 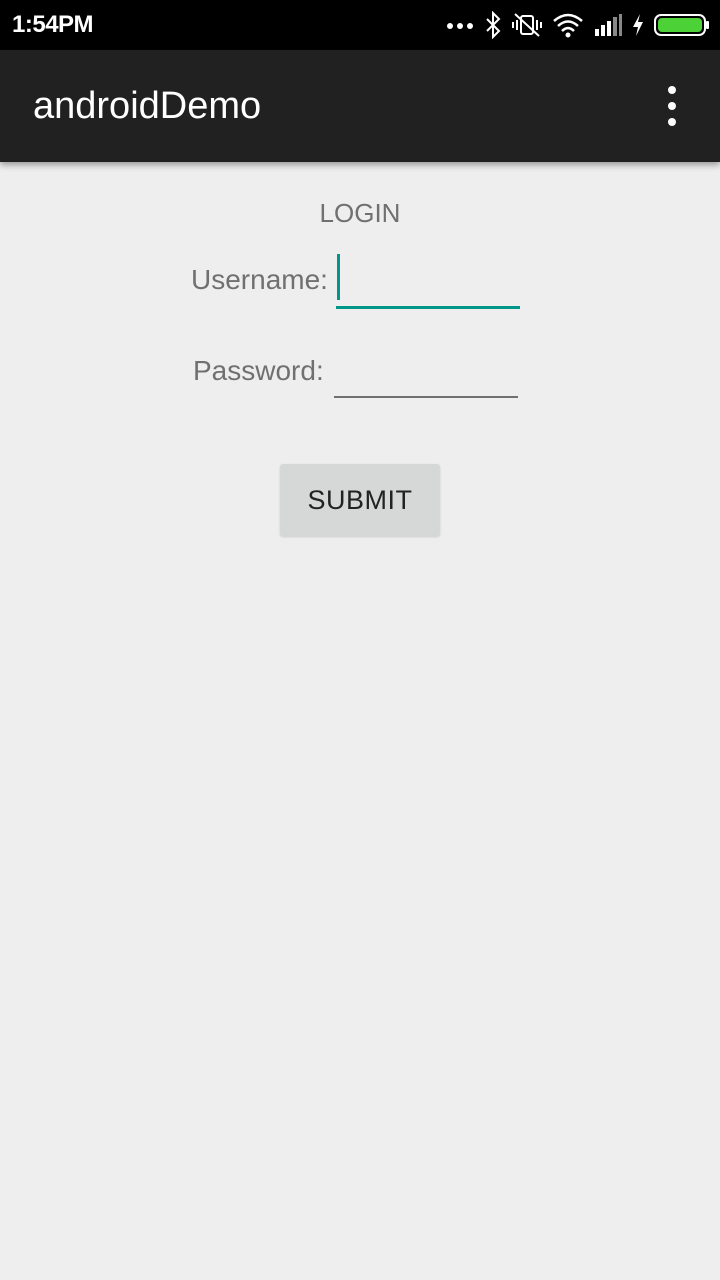 I want to click on wifi-icon, so click(x=568, y=25).